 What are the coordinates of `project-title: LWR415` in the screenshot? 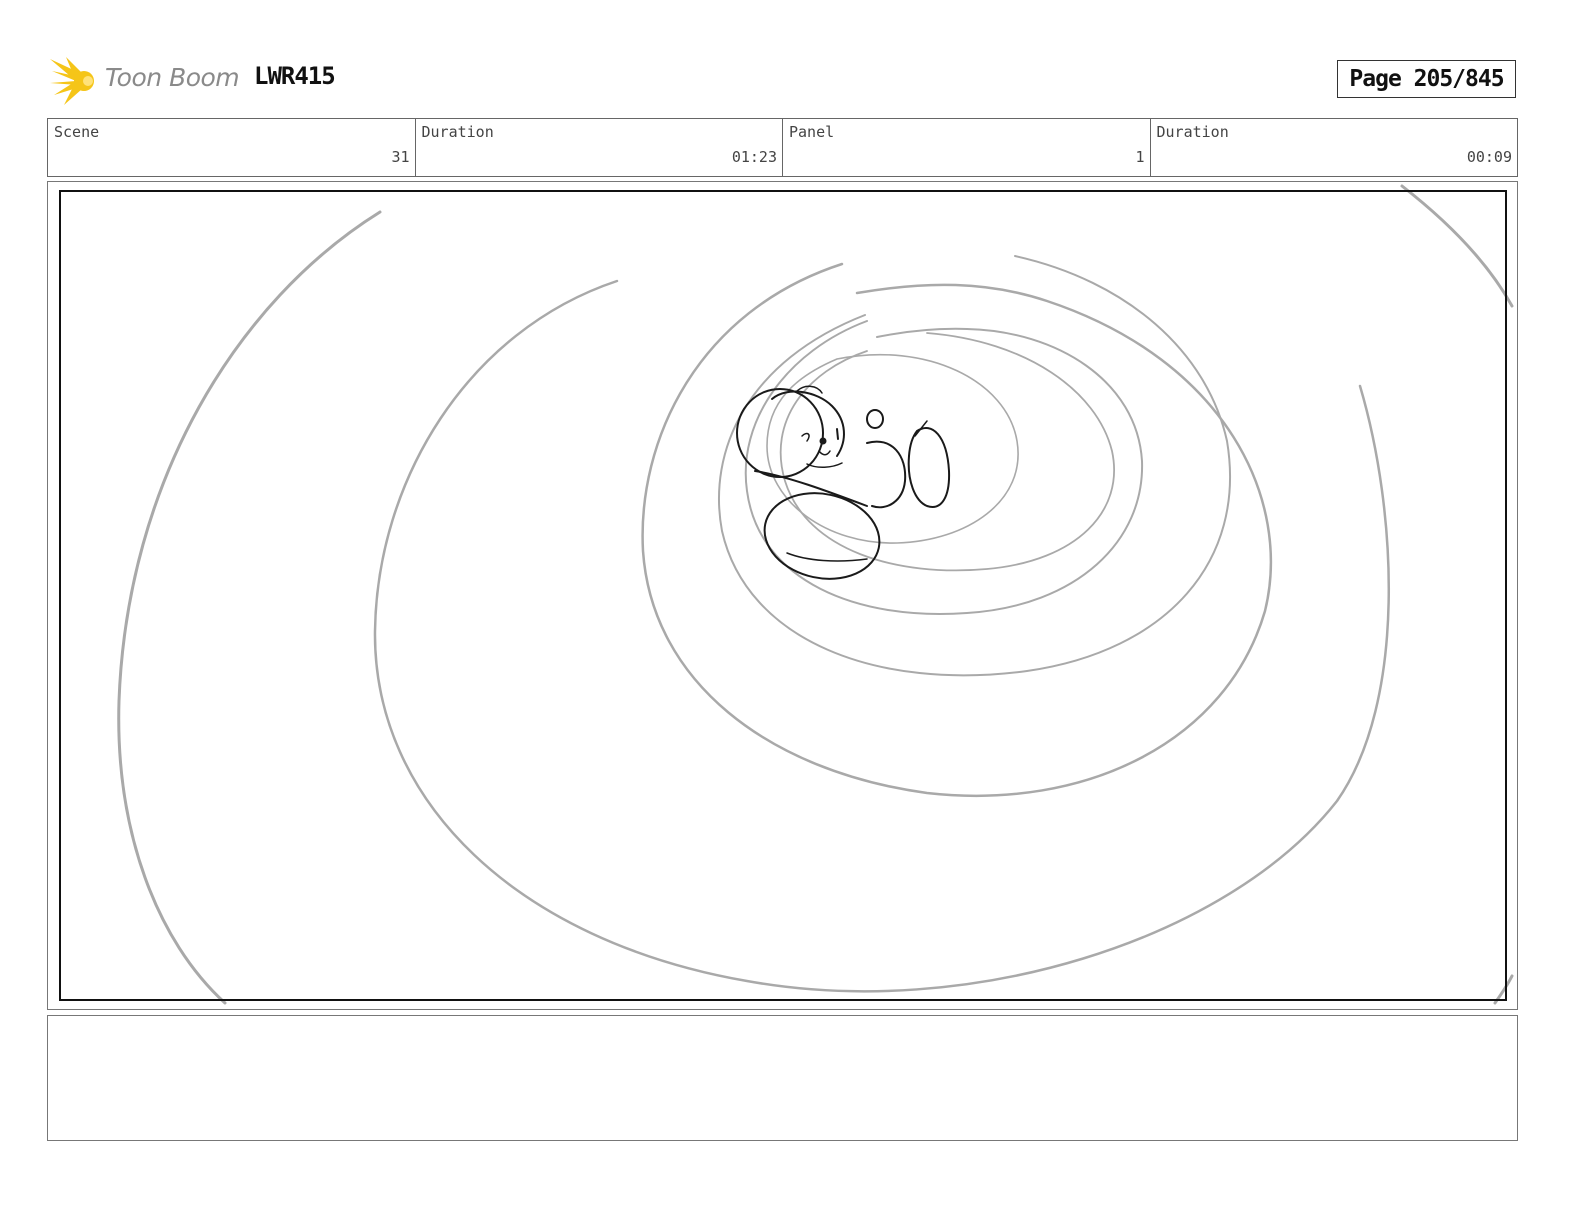 It's located at (295, 76).